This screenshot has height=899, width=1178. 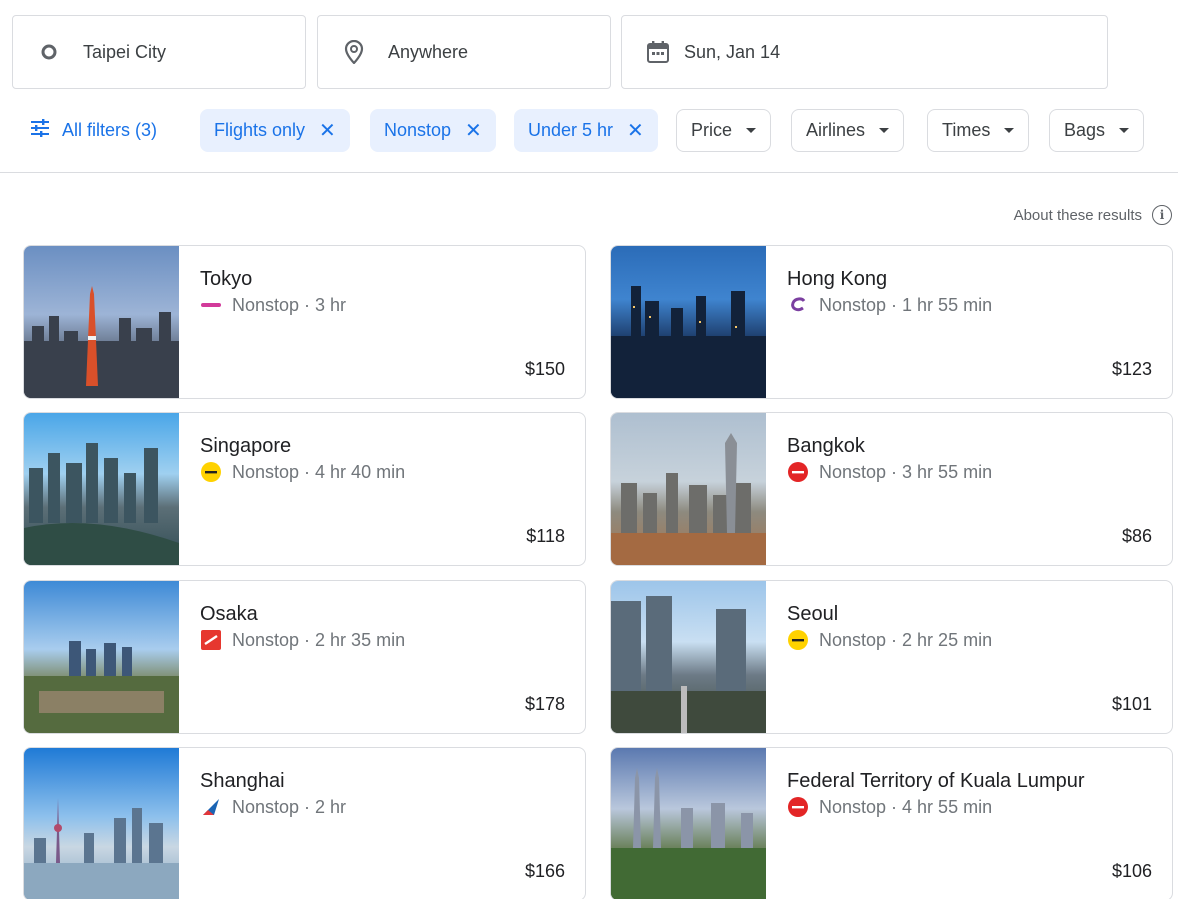 I want to click on bags-dropdown: Bags, so click(x=1097, y=130).